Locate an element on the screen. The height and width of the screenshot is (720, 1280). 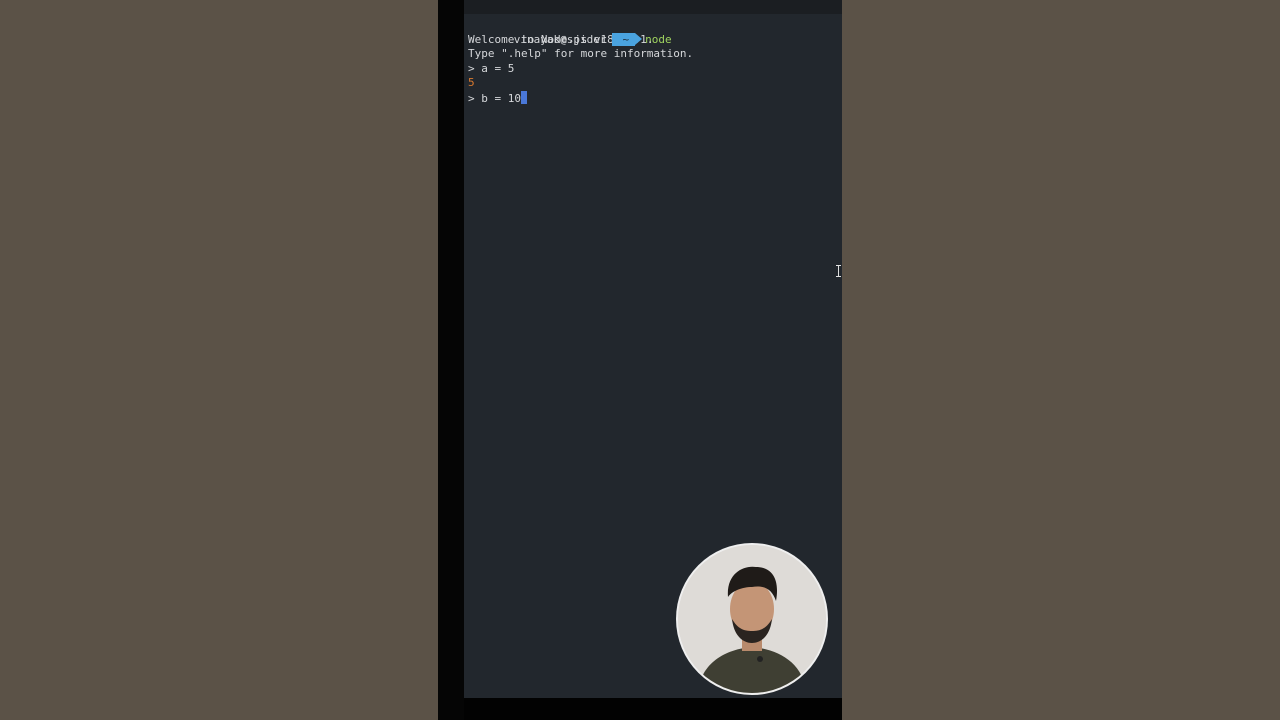
webcam-overlay is located at coordinates (752, 619).